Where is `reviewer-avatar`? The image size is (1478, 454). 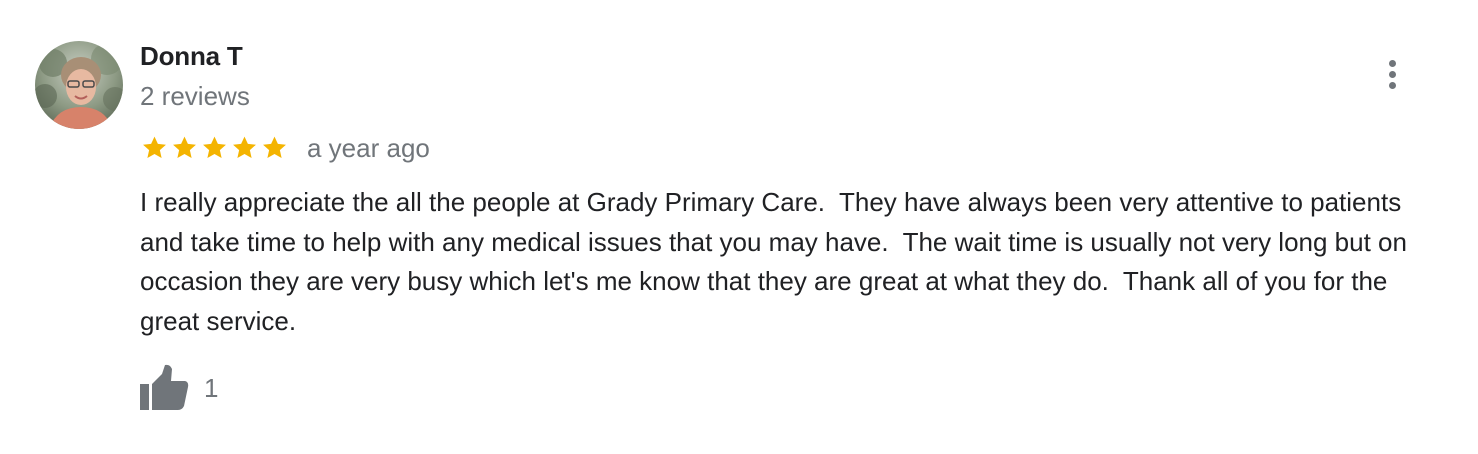 reviewer-avatar is located at coordinates (79, 85).